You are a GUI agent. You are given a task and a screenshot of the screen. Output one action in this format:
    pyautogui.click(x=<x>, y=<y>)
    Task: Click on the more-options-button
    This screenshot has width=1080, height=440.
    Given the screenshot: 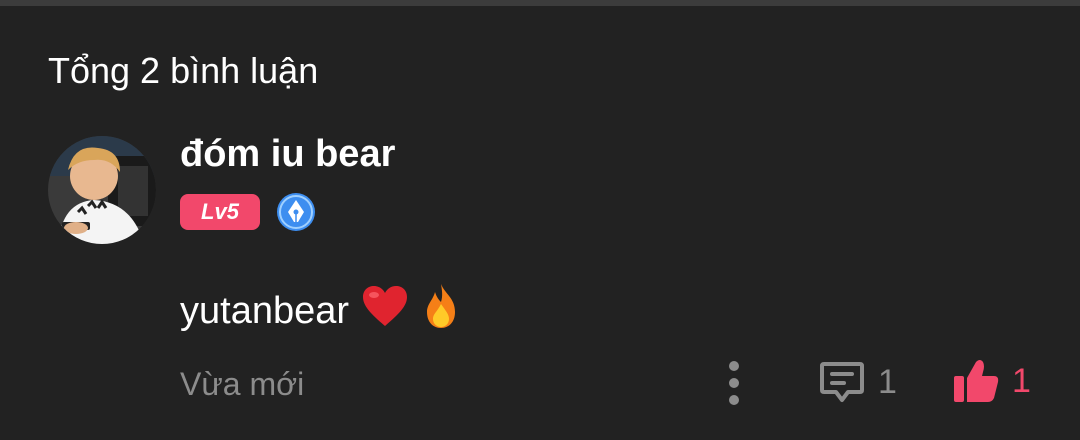 What is the action you would take?
    pyautogui.click(x=734, y=383)
    